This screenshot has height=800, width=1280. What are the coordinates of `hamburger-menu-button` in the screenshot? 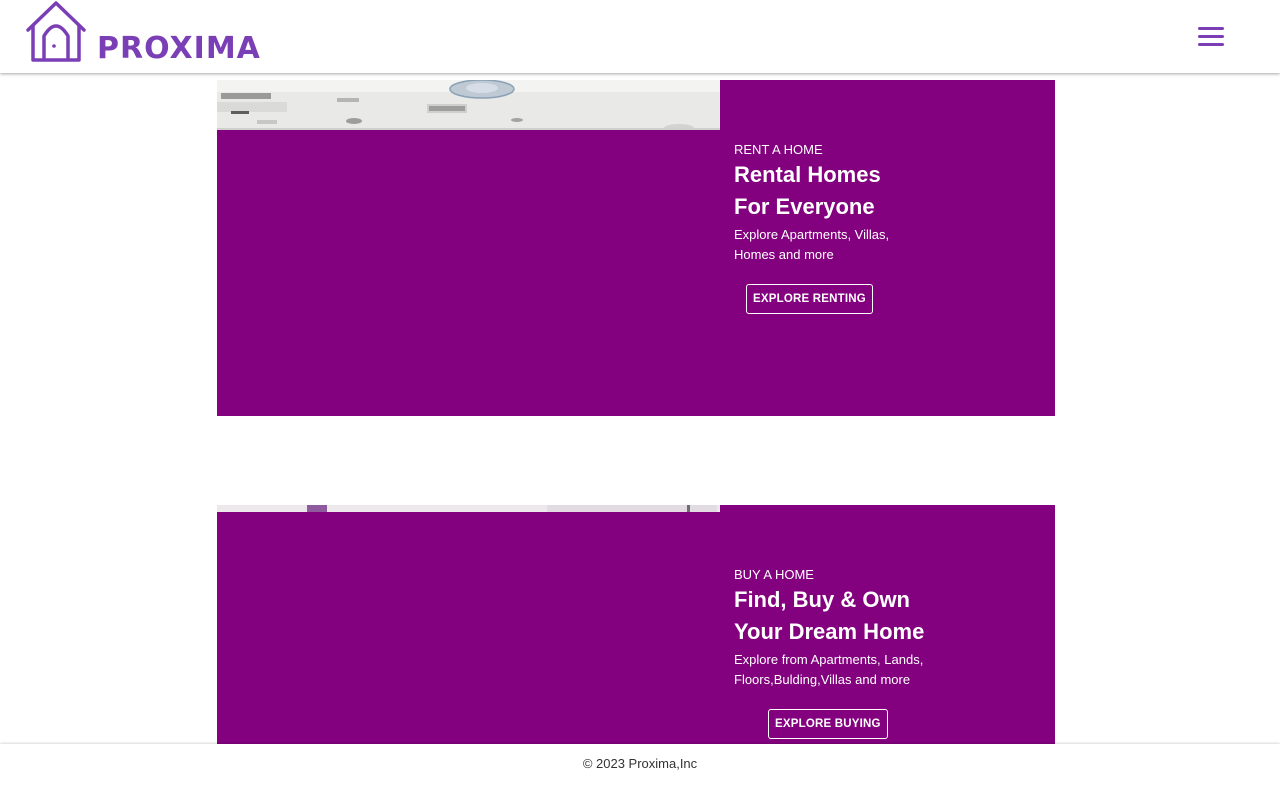 It's located at (1211, 37).